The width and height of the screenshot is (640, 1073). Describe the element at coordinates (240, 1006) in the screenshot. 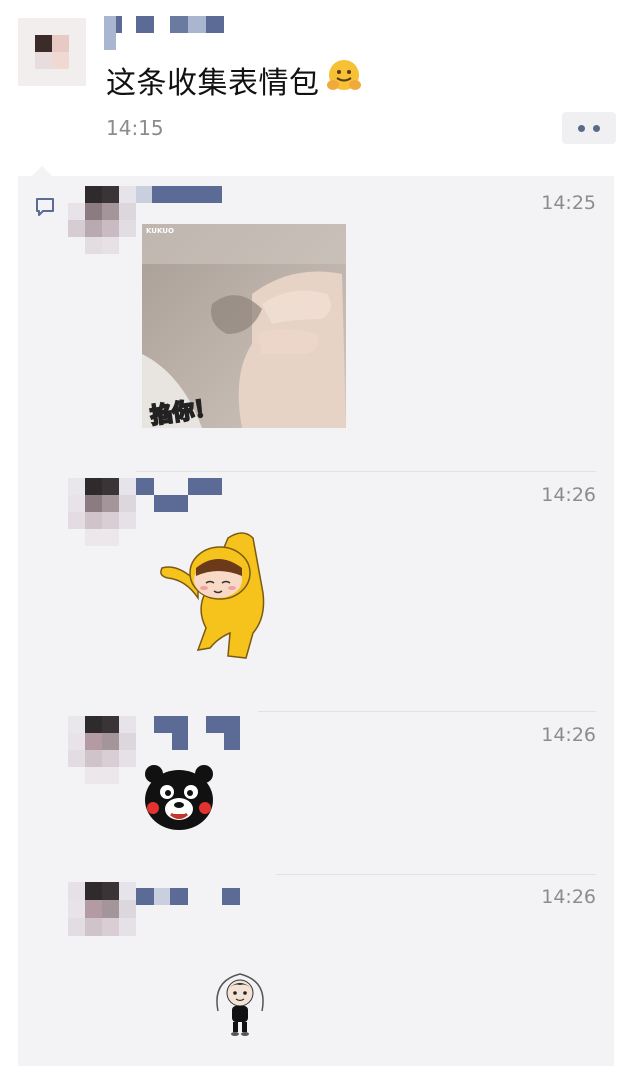

I see `baby-skipping-rope-sticker` at that location.